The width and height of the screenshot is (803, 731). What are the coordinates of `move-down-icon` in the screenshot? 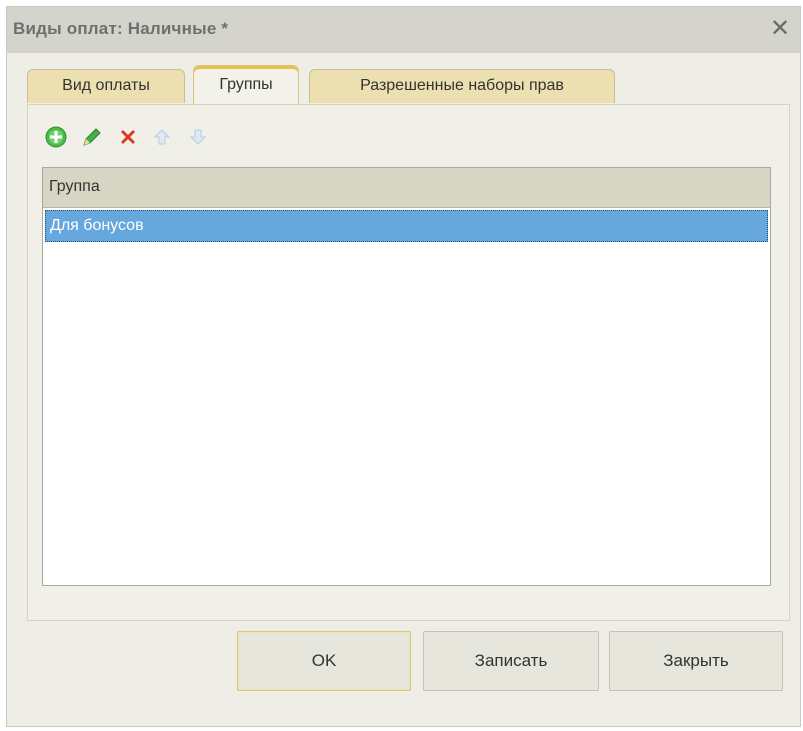 It's located at (198, 137).